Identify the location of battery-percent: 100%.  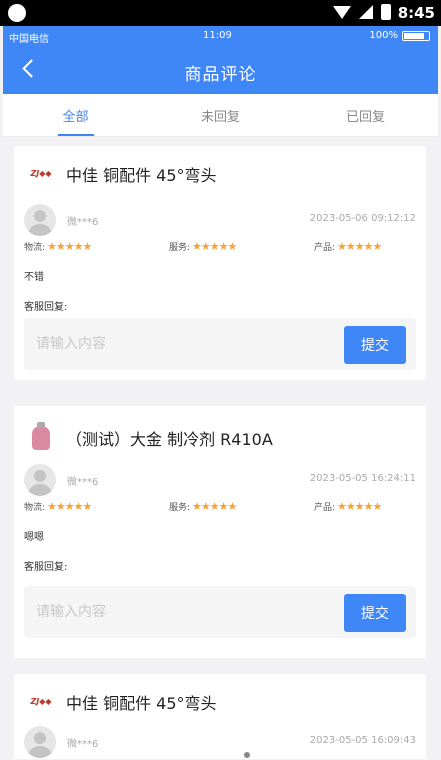
(383, 35).